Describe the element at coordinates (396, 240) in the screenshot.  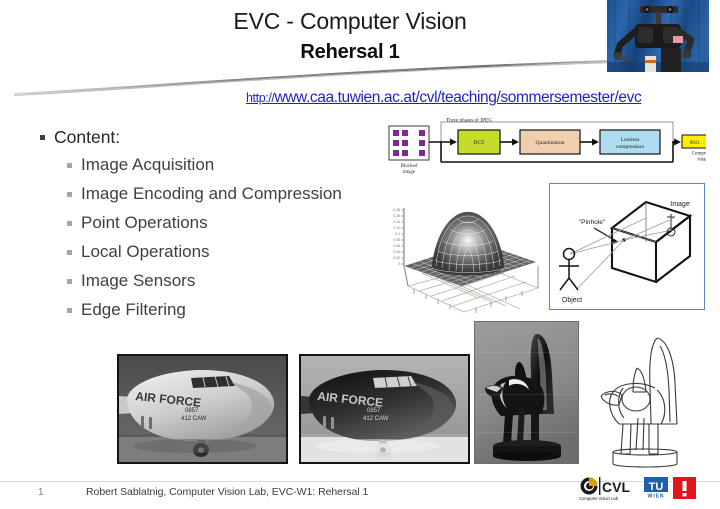
I see `svg-text: 0.08` at that location.